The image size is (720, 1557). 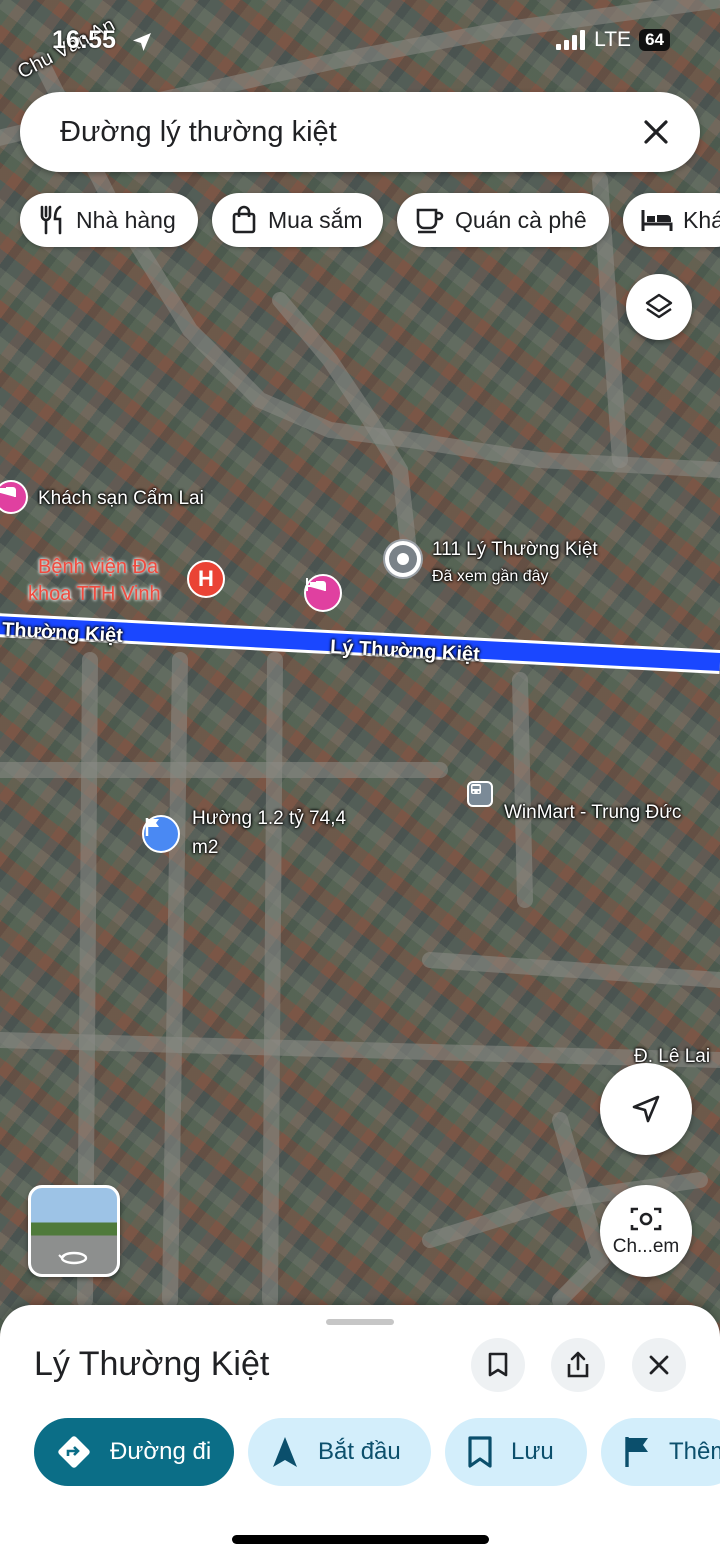 I want to click on share-icon, so click(x=578, y=1364).